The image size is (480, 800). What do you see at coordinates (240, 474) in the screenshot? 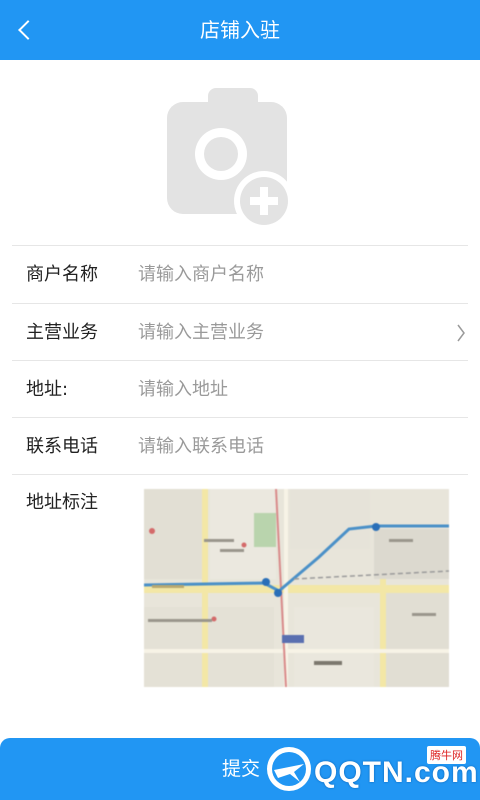
I see `divider` at bounding box center [240, 474].